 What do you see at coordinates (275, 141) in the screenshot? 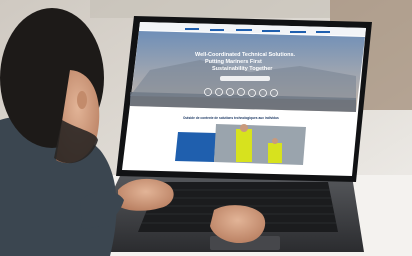
I see `worker-2-head` at bounding box center [275, 141].